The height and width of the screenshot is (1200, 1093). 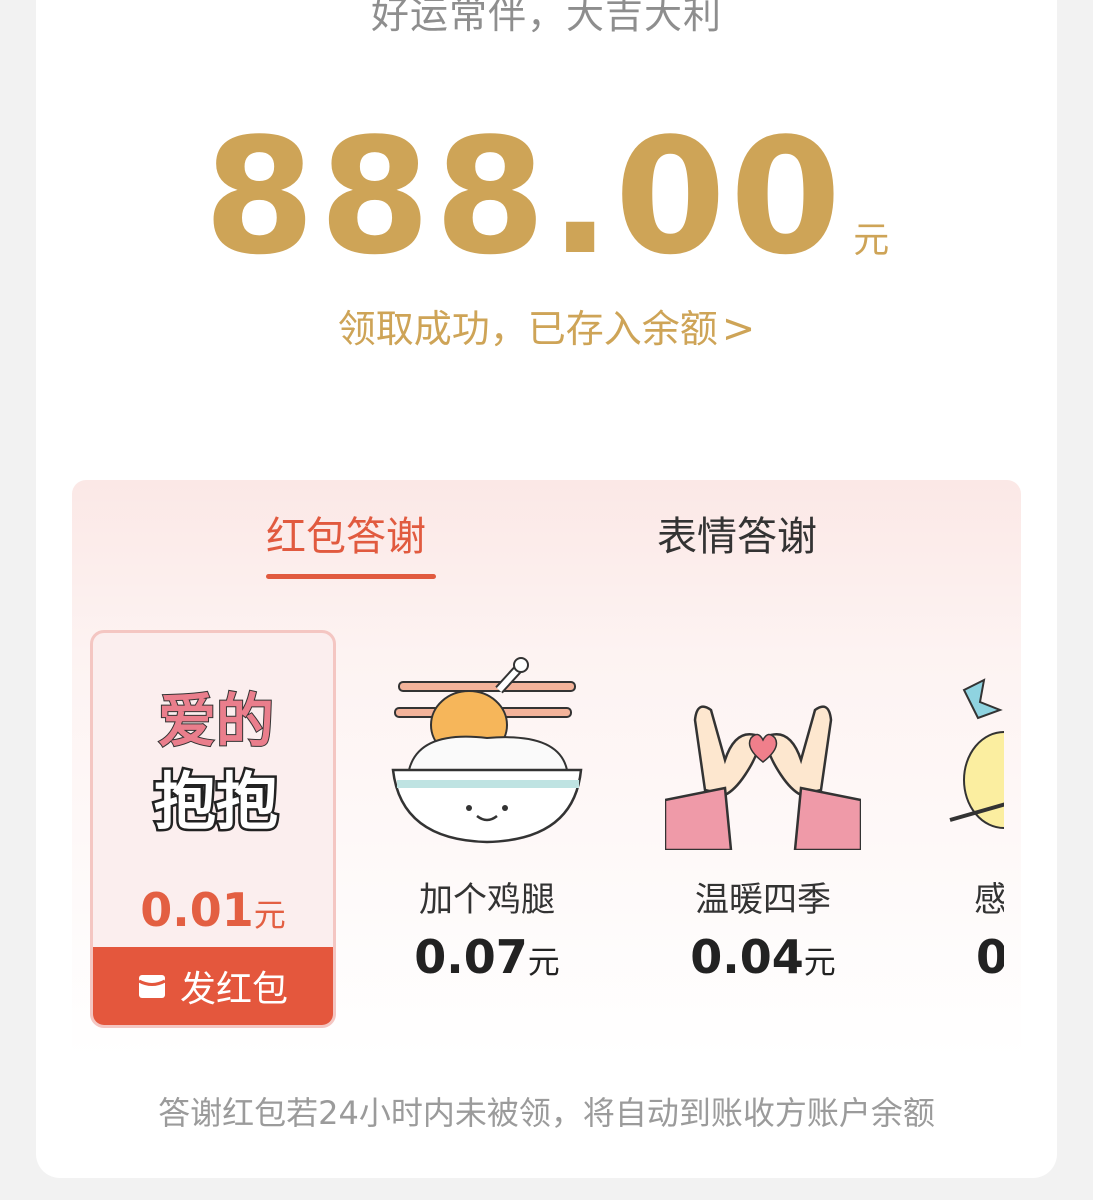 What do you see at coordinates (763, 777) in the screenshot?
I see `heart-hands-icon` at bounding box center [763, 777].